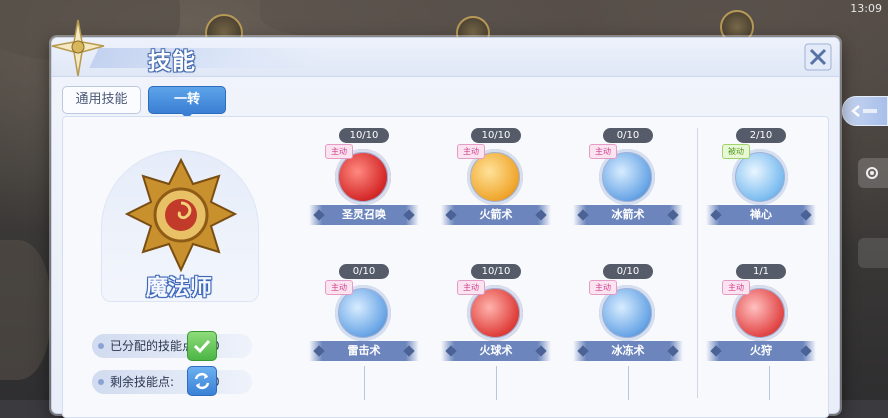  What do you see at coordinates (445, 57) in the screenshot?
I see `panel-header: 技能` at bounding box center [445, 57].